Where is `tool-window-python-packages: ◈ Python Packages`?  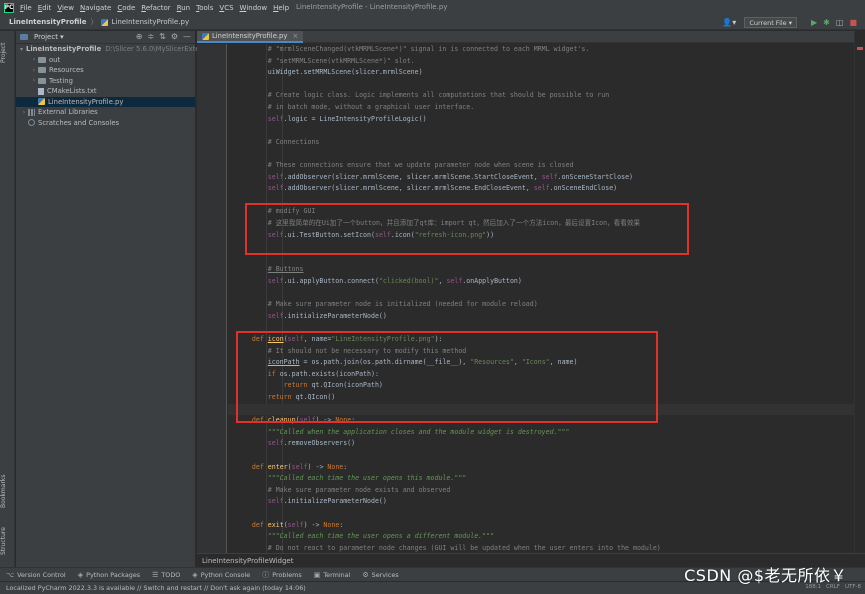
tool-window-python-packages: ◈ Python Packages is located at coordinates (109, 575).